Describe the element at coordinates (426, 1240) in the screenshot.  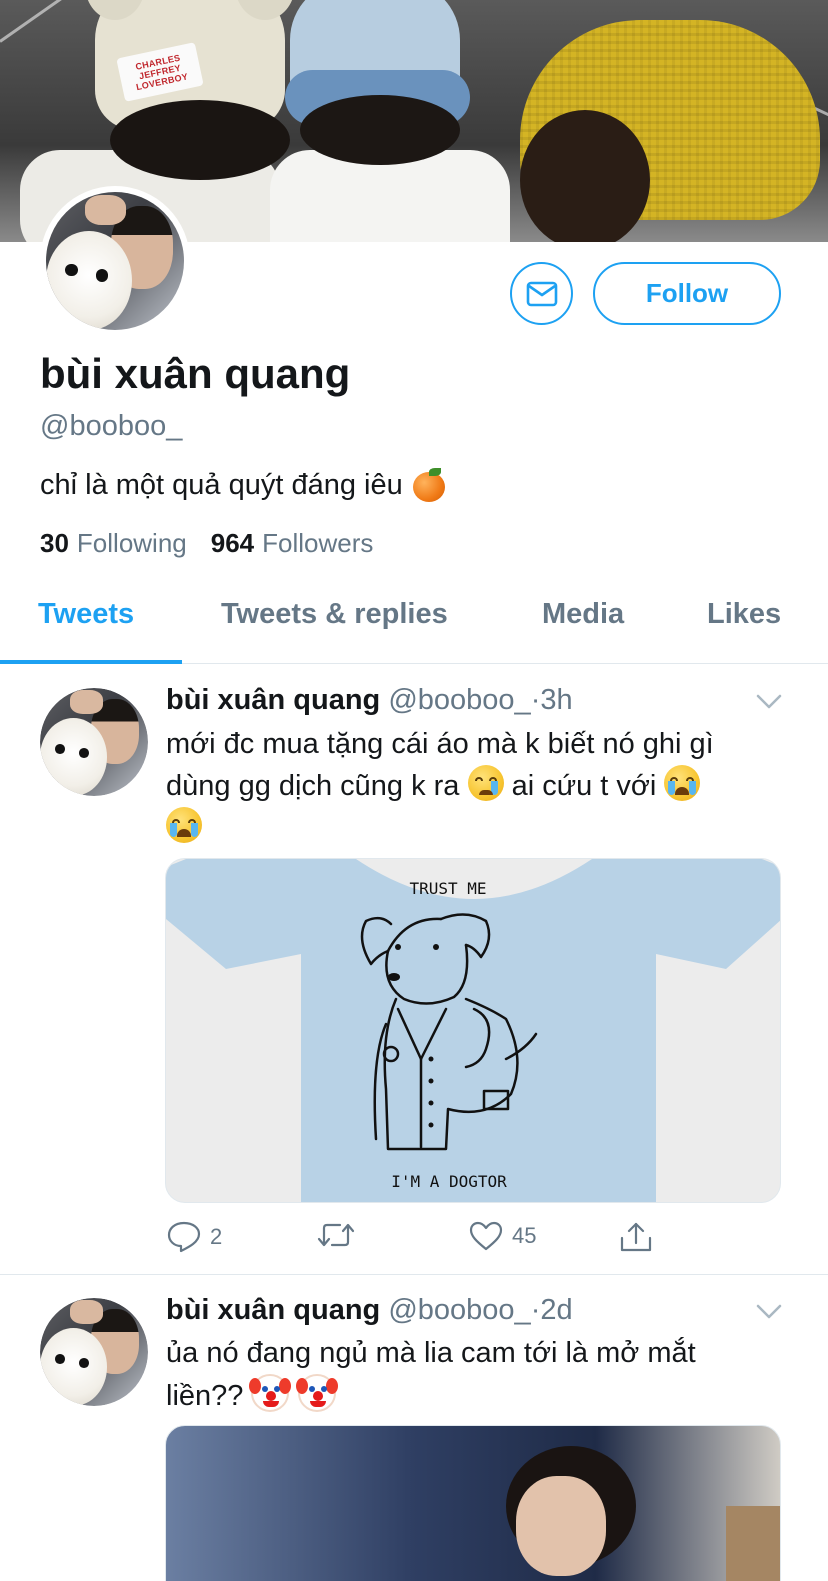
I see `tweet-actions: 2 45` at that location.